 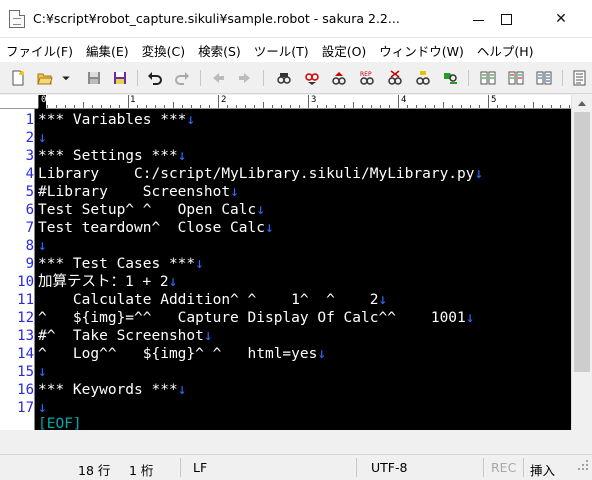 What do you see at coordinates (344, 50) in the screenshot?
I see `menu-settings: 設定(O)` at bounding box center [344, 50].